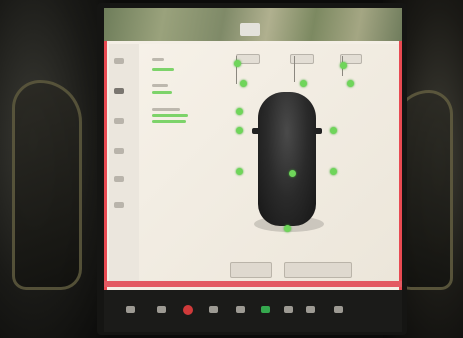 Image resolution: width=463 pixels, height=338 pixels. What do you see at coordinates (318, 131) in the screenshot?
I see `right-mirror` at bounding box center [318, 131].